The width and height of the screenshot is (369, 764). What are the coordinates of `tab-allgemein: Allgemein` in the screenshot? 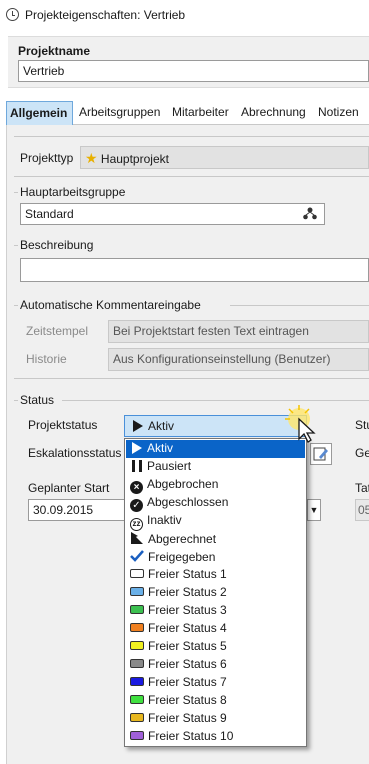 It's located at (39, 113).